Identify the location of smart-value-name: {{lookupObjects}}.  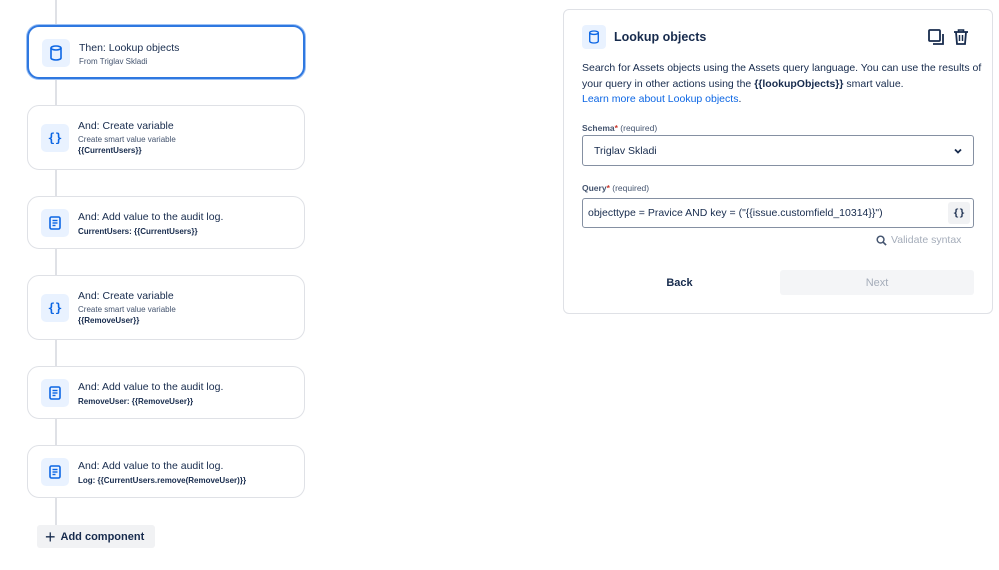
(799, 83).